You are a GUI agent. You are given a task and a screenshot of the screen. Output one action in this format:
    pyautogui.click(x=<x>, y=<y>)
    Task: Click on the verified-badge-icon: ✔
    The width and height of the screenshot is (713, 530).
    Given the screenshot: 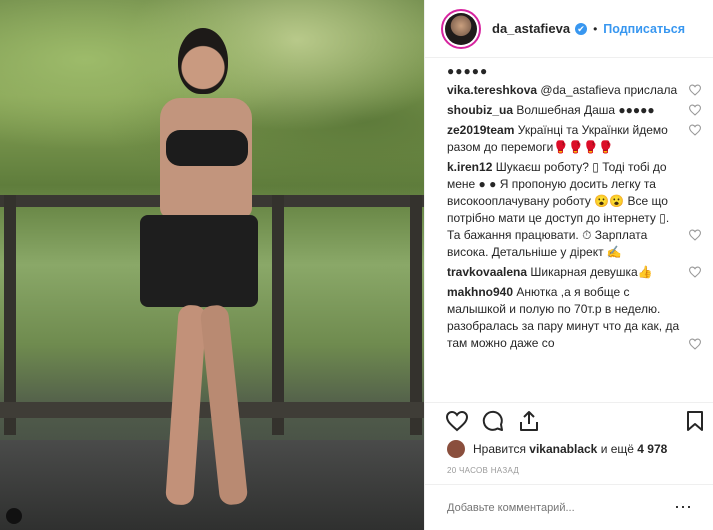 What is the action you would take?
    pyautogui.click(x=581, y=28)
    